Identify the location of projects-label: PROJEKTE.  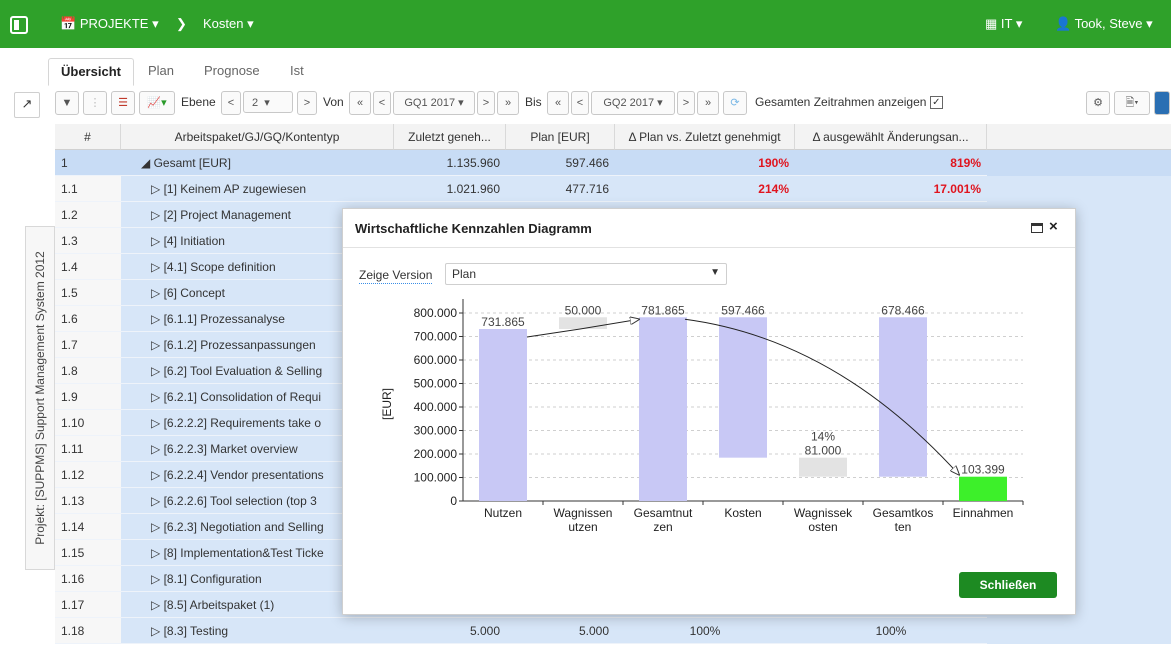
(114, 23).